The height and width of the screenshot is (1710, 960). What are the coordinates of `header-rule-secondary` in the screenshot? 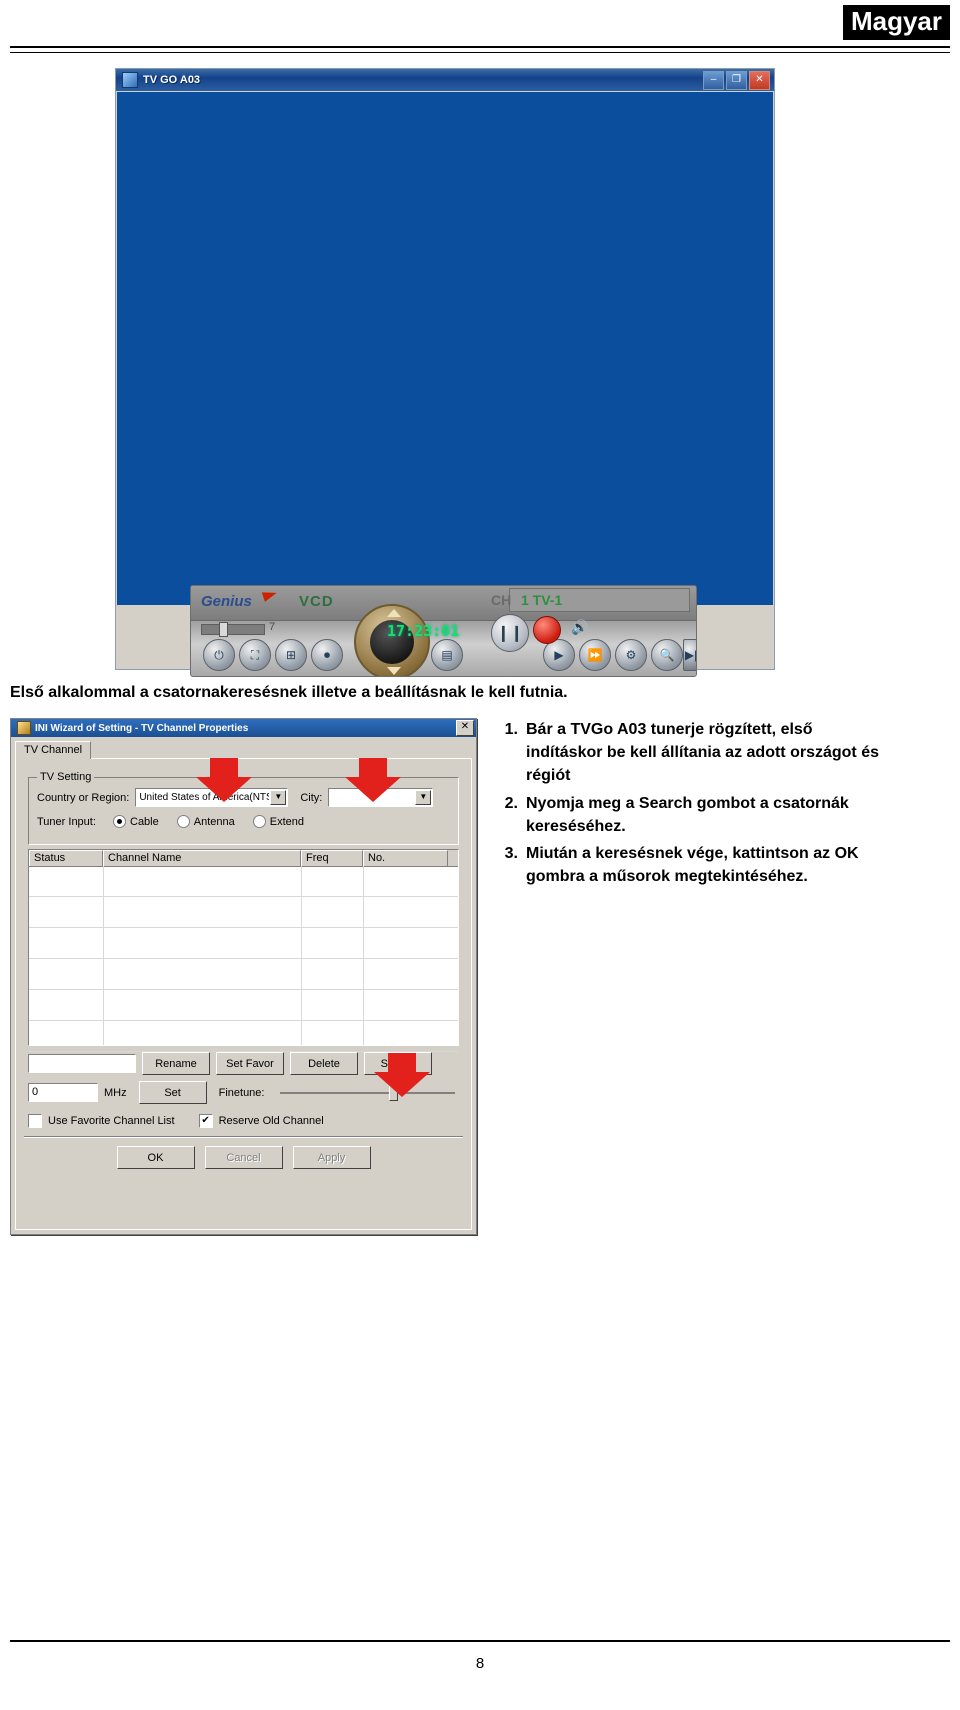 It's located at (480, 52).